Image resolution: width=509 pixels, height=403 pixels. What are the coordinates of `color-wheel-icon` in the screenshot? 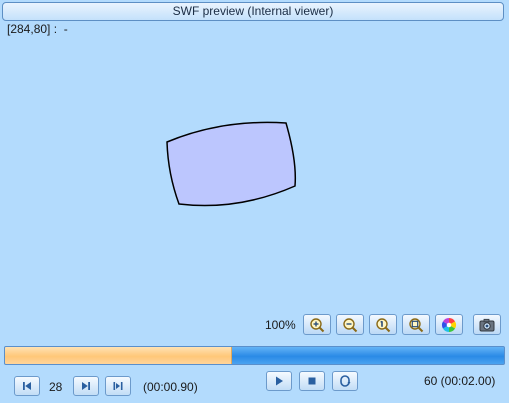 It's located at (449, 324).